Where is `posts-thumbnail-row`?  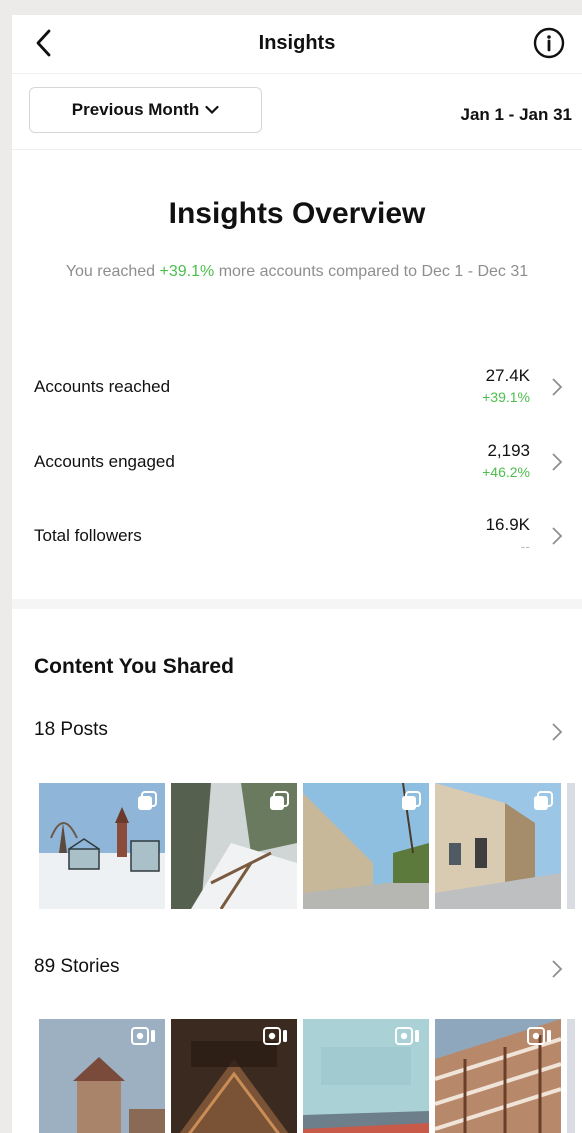
posts-thumbnail-row is located at coordinates (307, 846).